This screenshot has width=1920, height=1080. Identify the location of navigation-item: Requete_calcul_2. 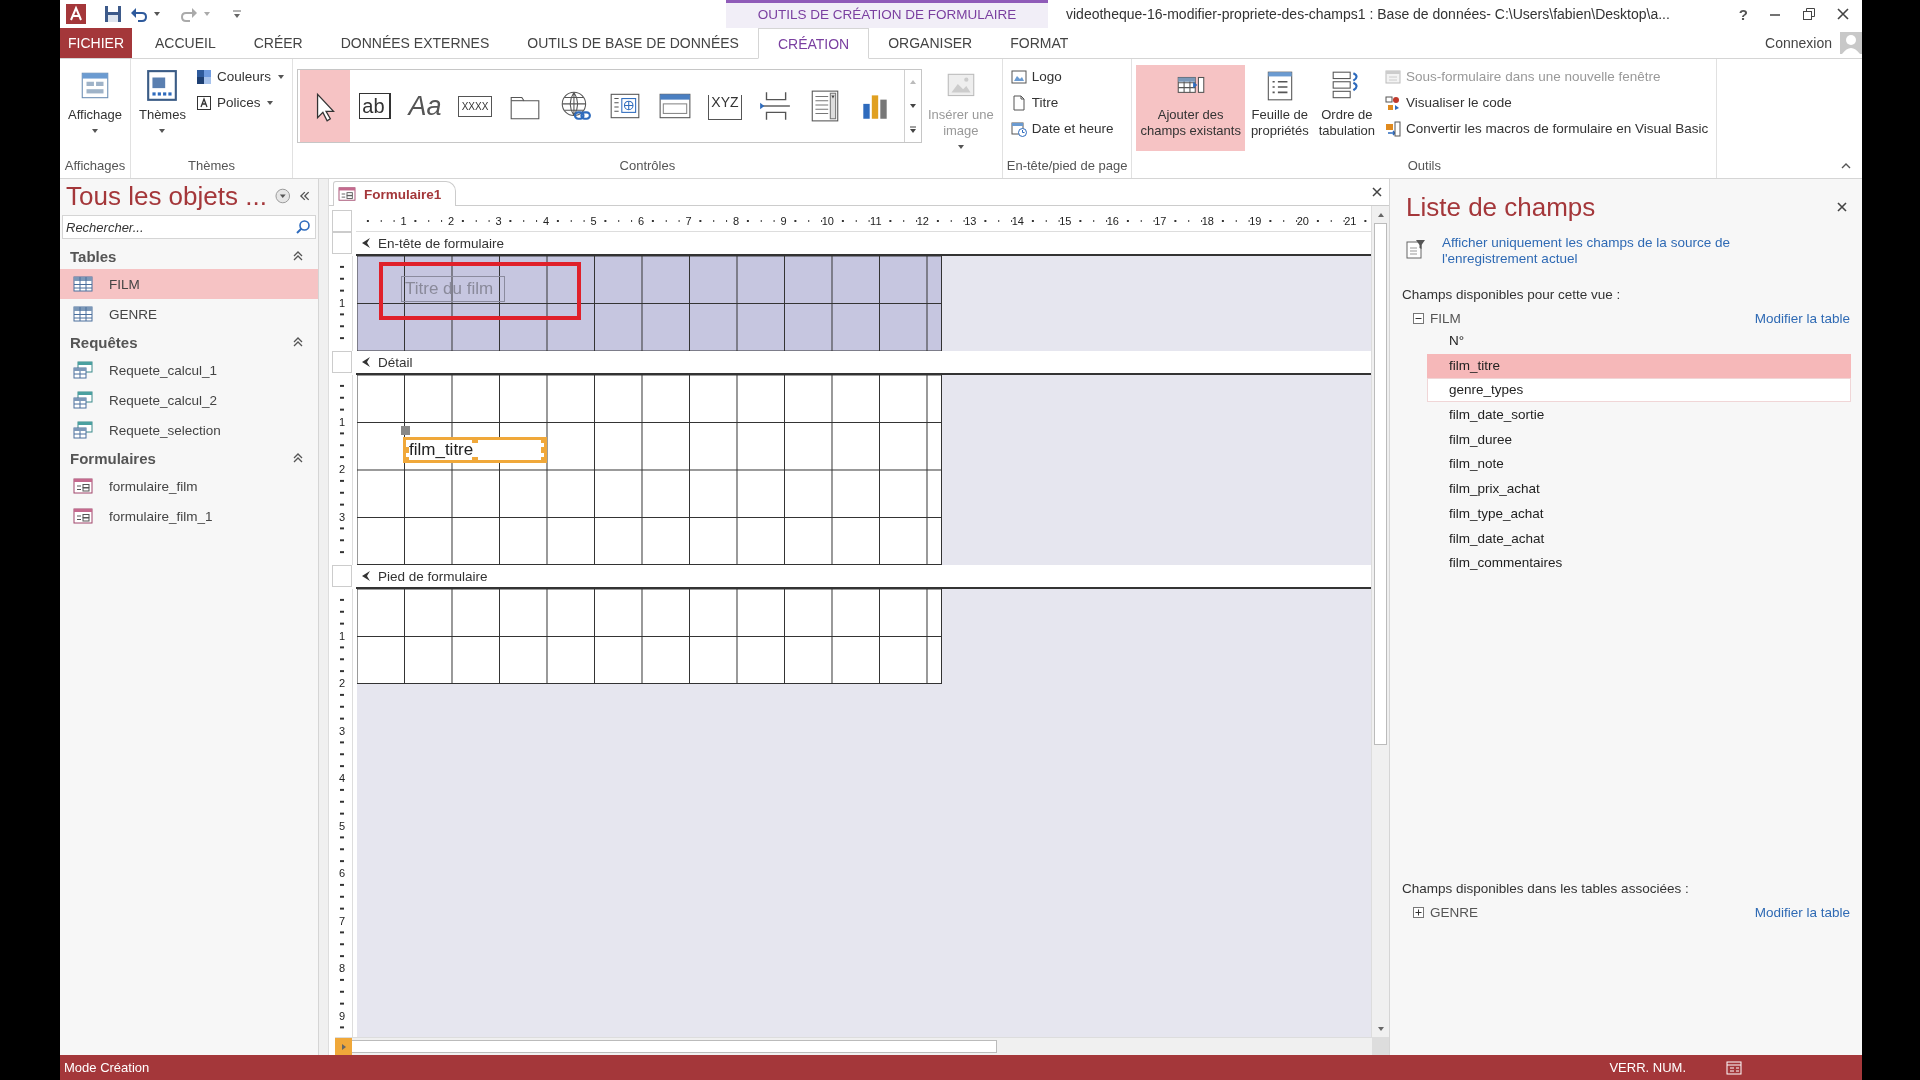
(189, 400).